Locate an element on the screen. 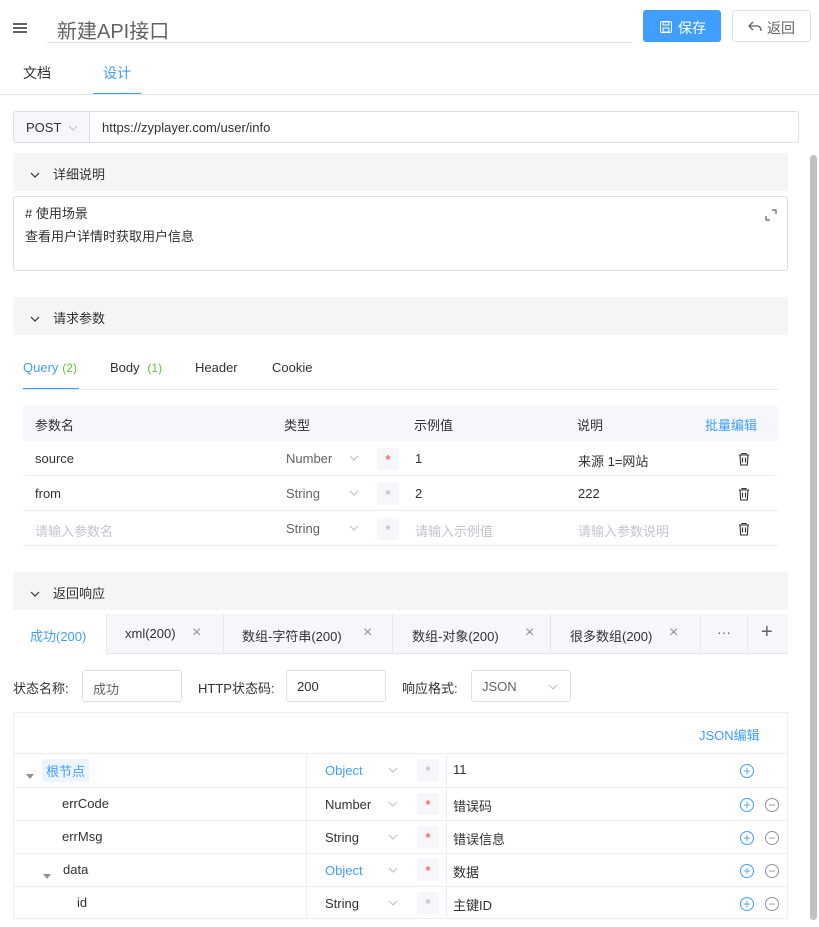  http-code-value: 200 is located at coordinates (308, 686).